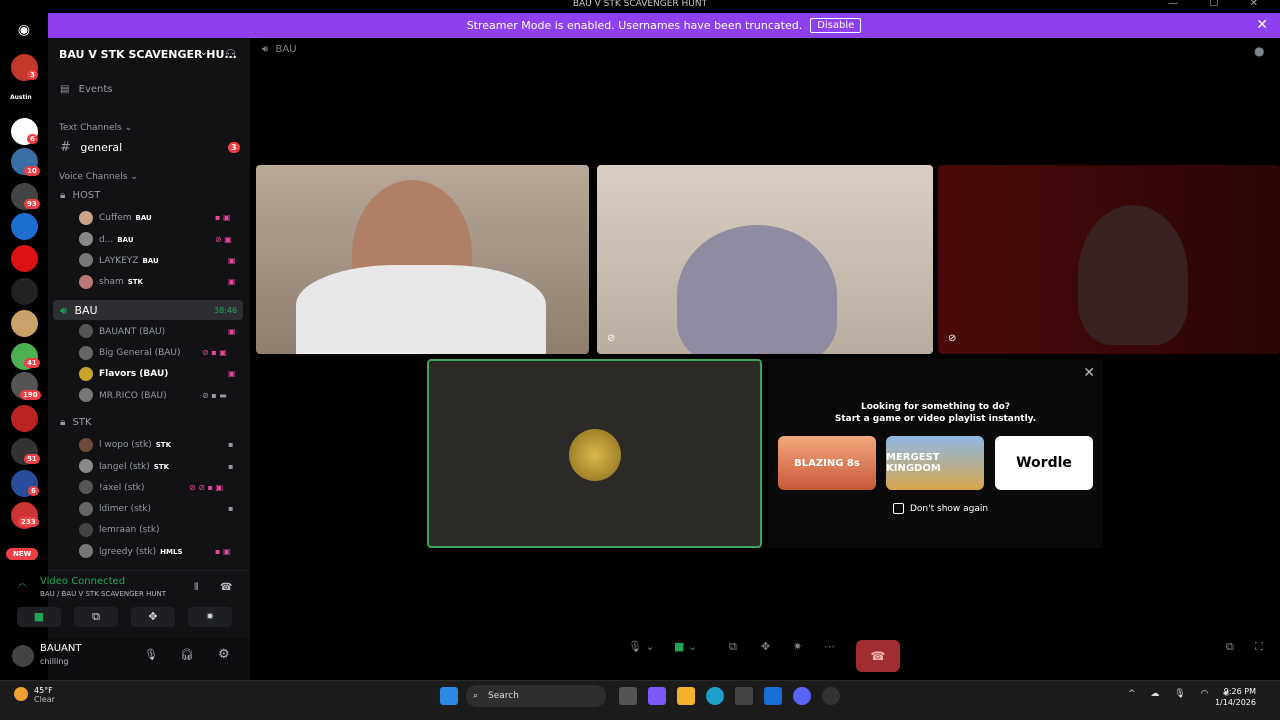 This screenshot has height=720, width=1280. Describe the element at coordinates (121, 282) in the screenshot. I see `voice-member: sham STK` at that location.